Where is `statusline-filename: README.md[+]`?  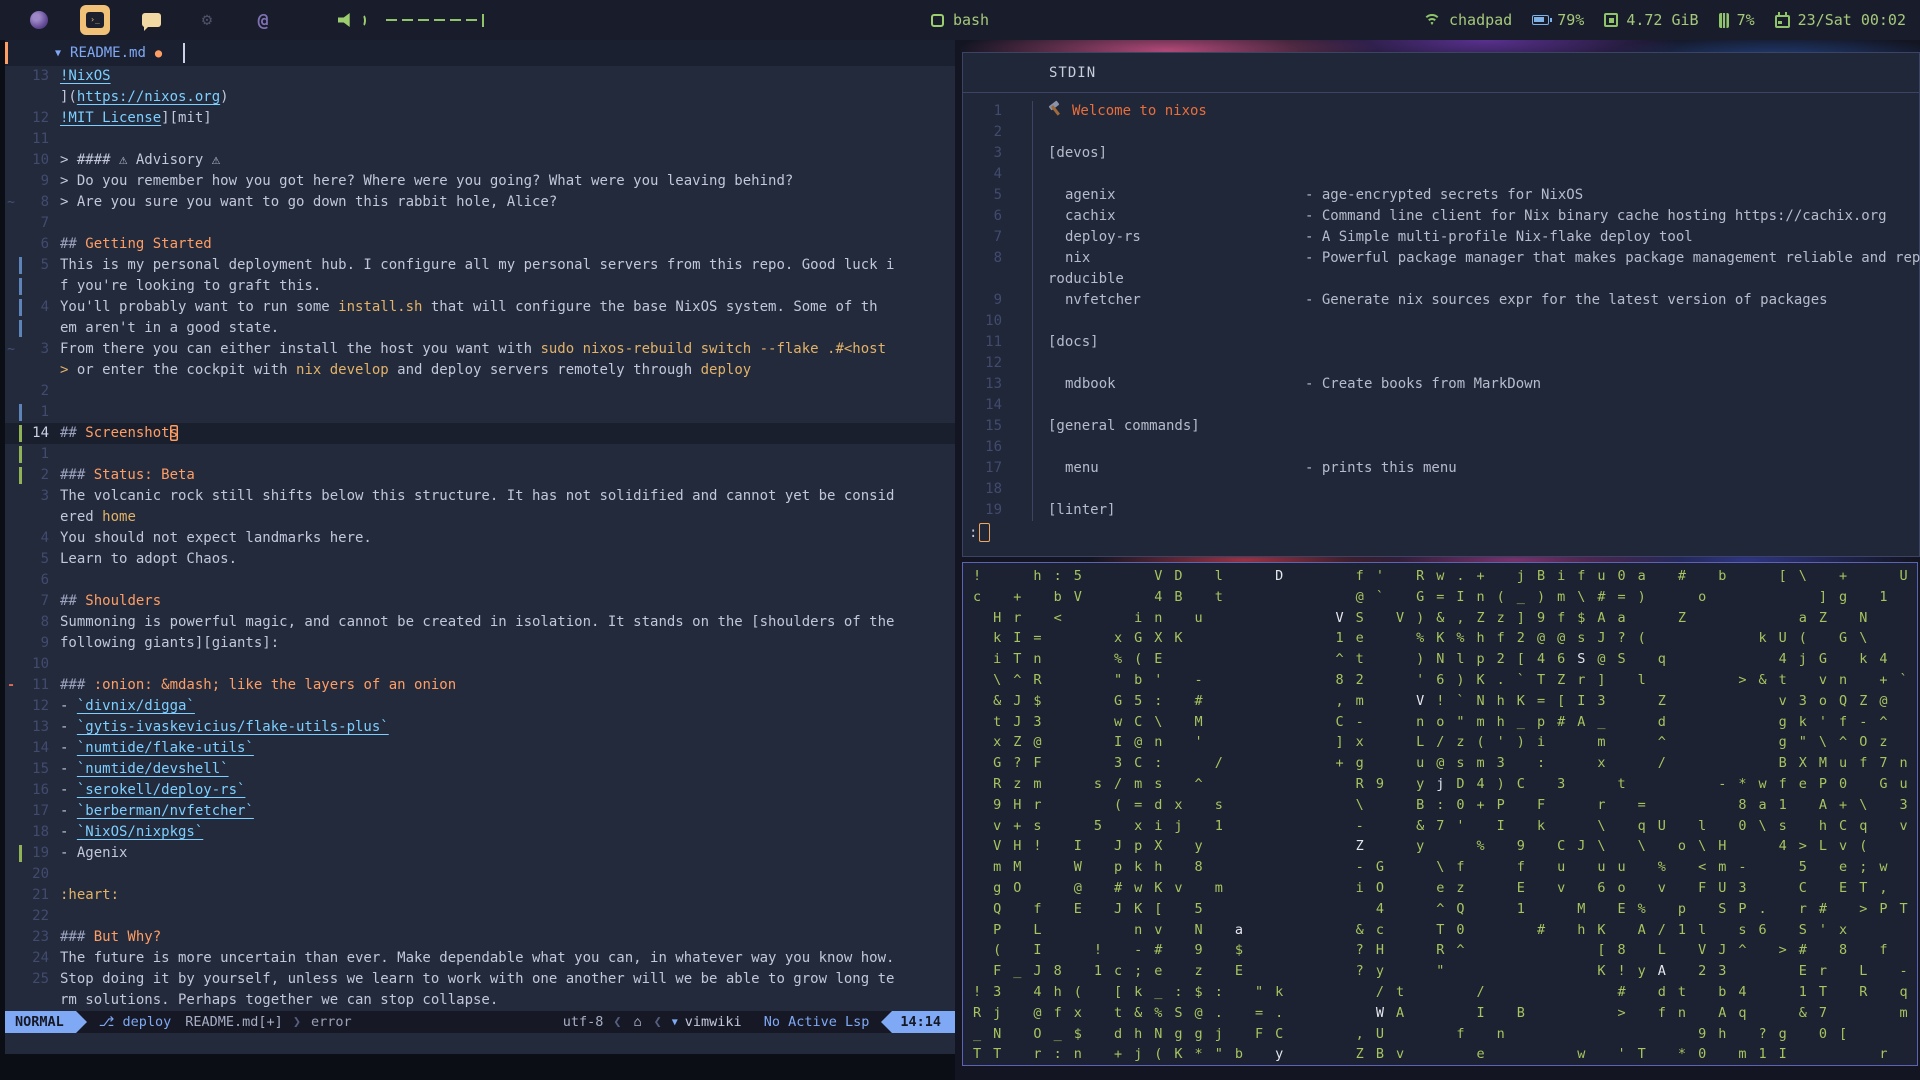
statusline-filename: README.md[+] is located at coordinates (234, 1022).